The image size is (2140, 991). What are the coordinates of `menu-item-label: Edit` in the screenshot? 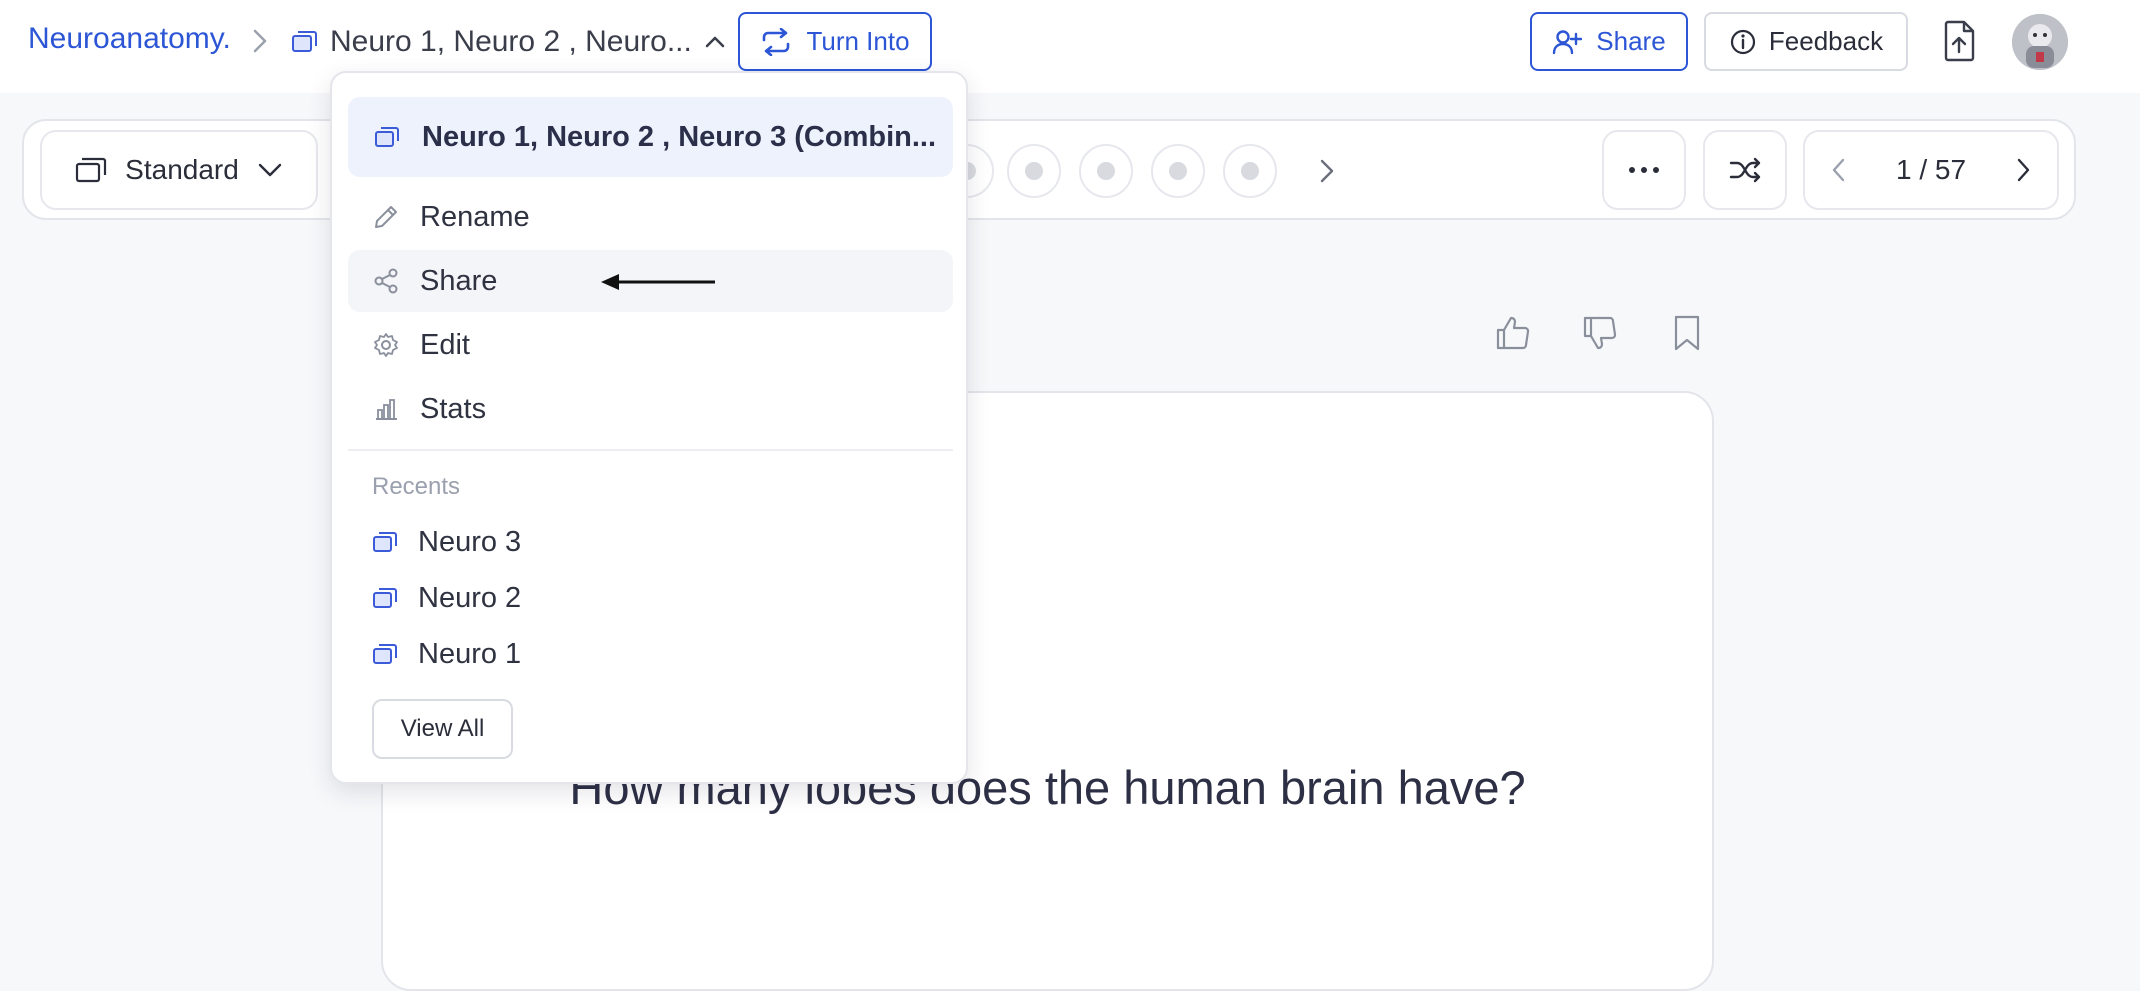 It's located at (445, 344).